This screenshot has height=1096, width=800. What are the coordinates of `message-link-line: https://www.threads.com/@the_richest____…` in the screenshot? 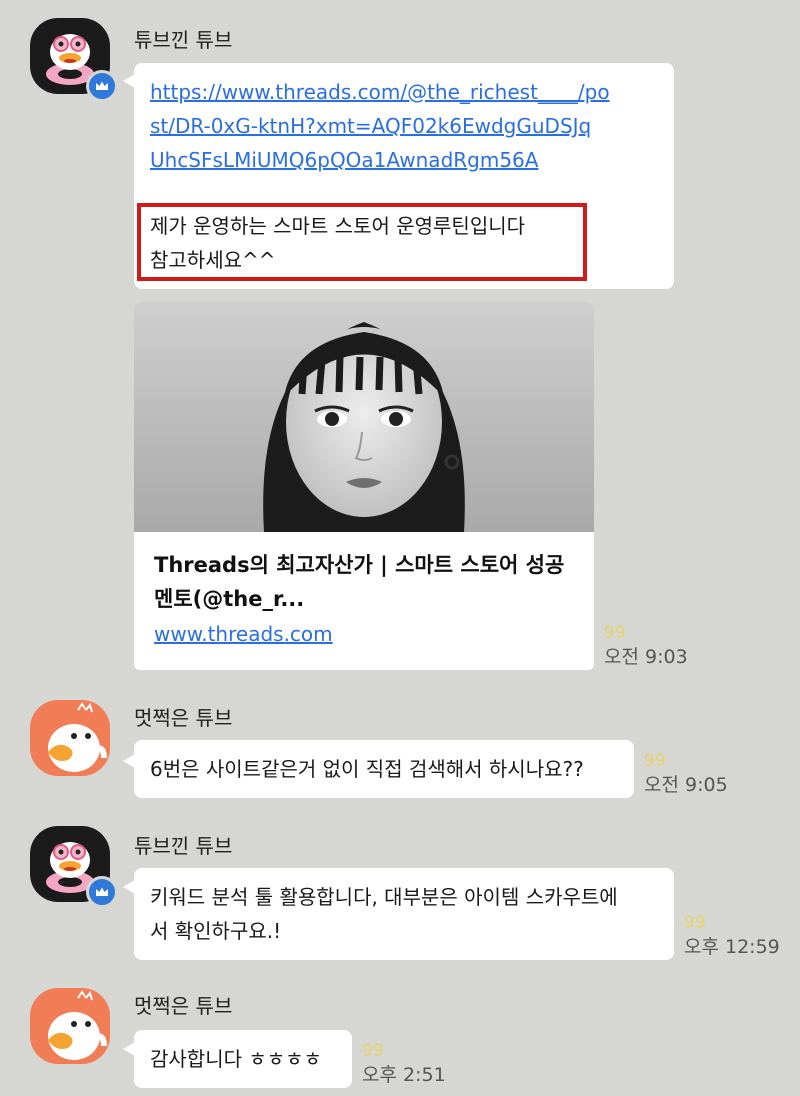 It's located at (406, 92).